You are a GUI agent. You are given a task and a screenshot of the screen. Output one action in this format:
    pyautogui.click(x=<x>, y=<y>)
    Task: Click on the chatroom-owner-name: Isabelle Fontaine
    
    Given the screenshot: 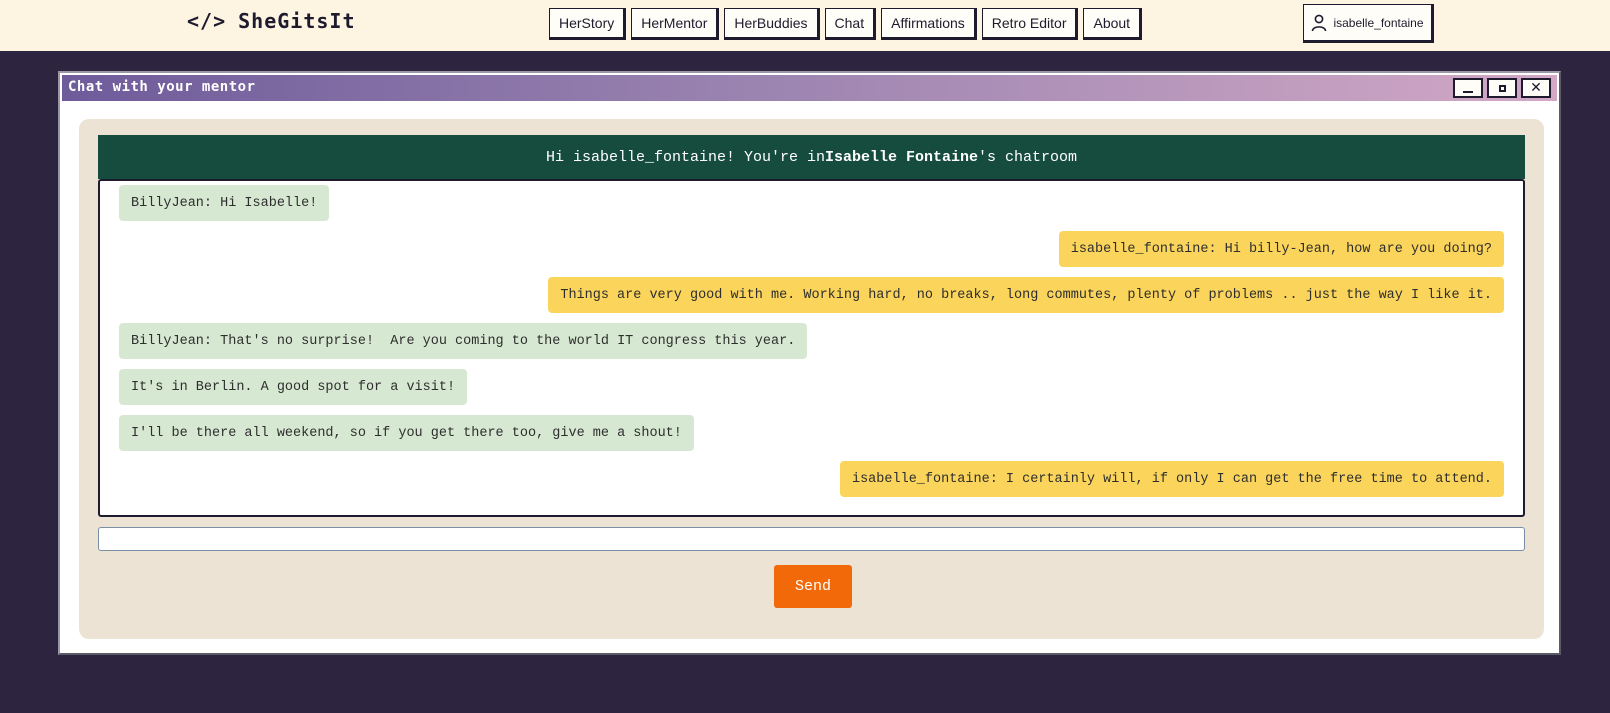 What is the action you would take?
    pyautogui.click(x=901, y=157)
    